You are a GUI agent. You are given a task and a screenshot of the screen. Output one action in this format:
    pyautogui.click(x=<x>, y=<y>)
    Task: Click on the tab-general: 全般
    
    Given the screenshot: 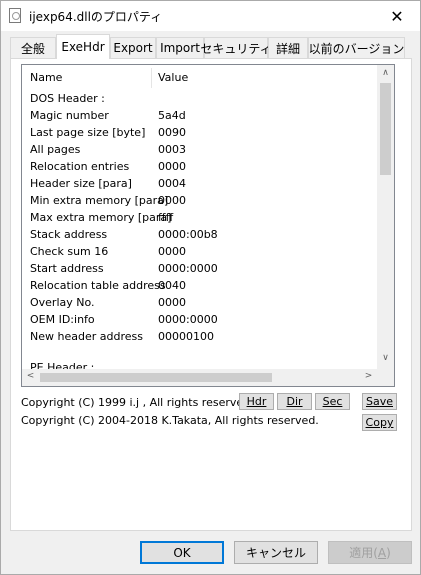 What is the action you would take?
    pyautogui.click(x=33, y=47)
    